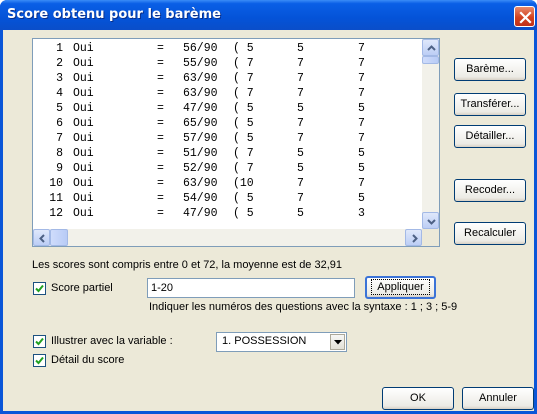 This screenshot has width=537, height=414. I want to click on list-cell-score: 54/90, so click(200, 198).